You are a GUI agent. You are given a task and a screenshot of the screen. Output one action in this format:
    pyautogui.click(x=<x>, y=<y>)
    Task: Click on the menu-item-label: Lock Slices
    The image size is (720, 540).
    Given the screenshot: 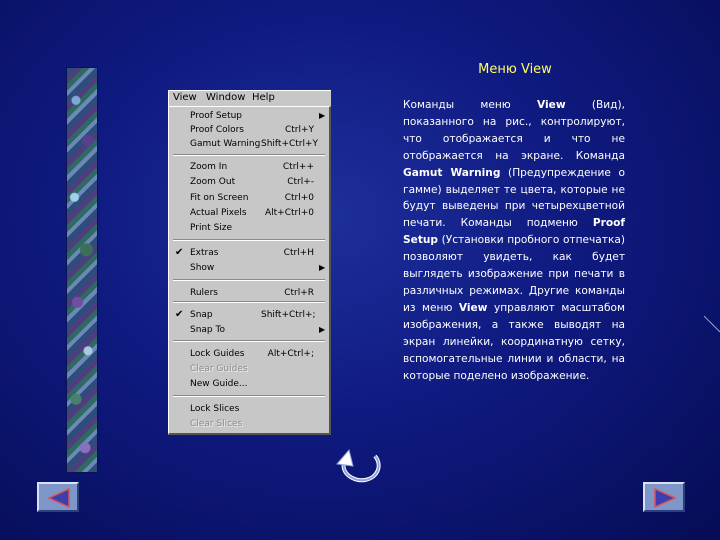 What is the action you would take?
    pyautogui.click(x=215, y=409)
    